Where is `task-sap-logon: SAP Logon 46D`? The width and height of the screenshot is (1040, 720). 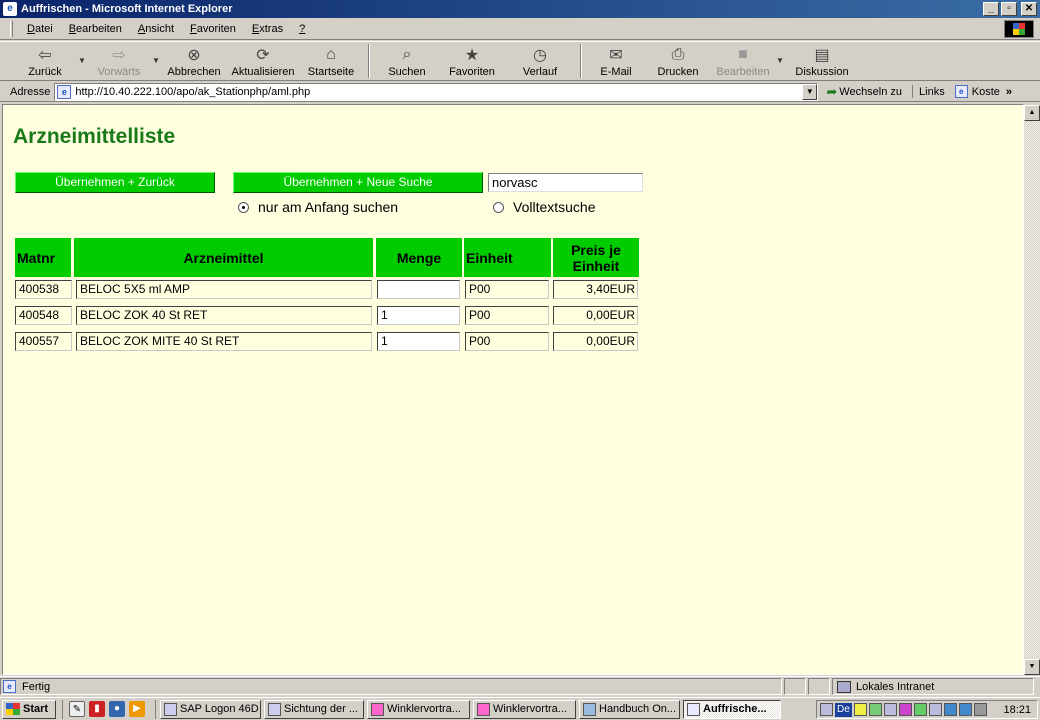
task-sap-logon: SAP Logon 46D is located at coordinates (210, 709).